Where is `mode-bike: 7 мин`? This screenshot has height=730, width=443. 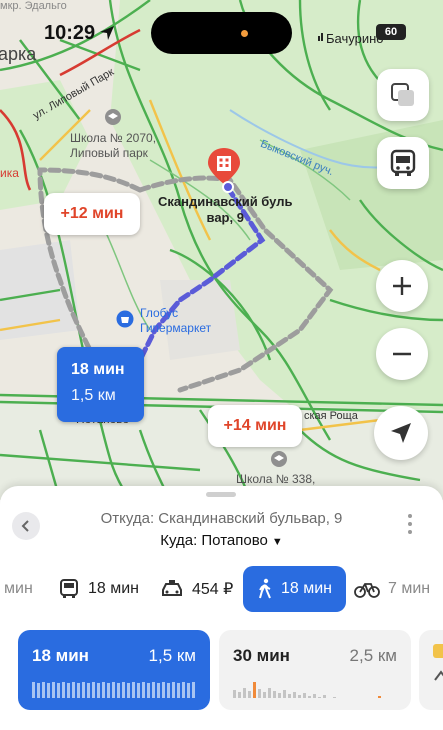
mode-bike: 7 мин is located at coordinates (392, 589).